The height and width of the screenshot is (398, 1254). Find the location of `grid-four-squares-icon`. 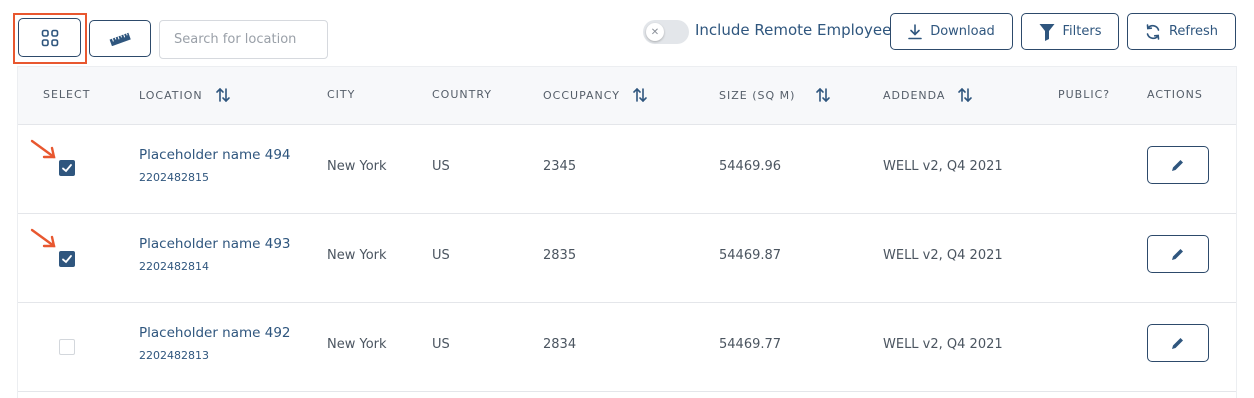

grid-four-squares-icon is located at coordinates (49, 37).